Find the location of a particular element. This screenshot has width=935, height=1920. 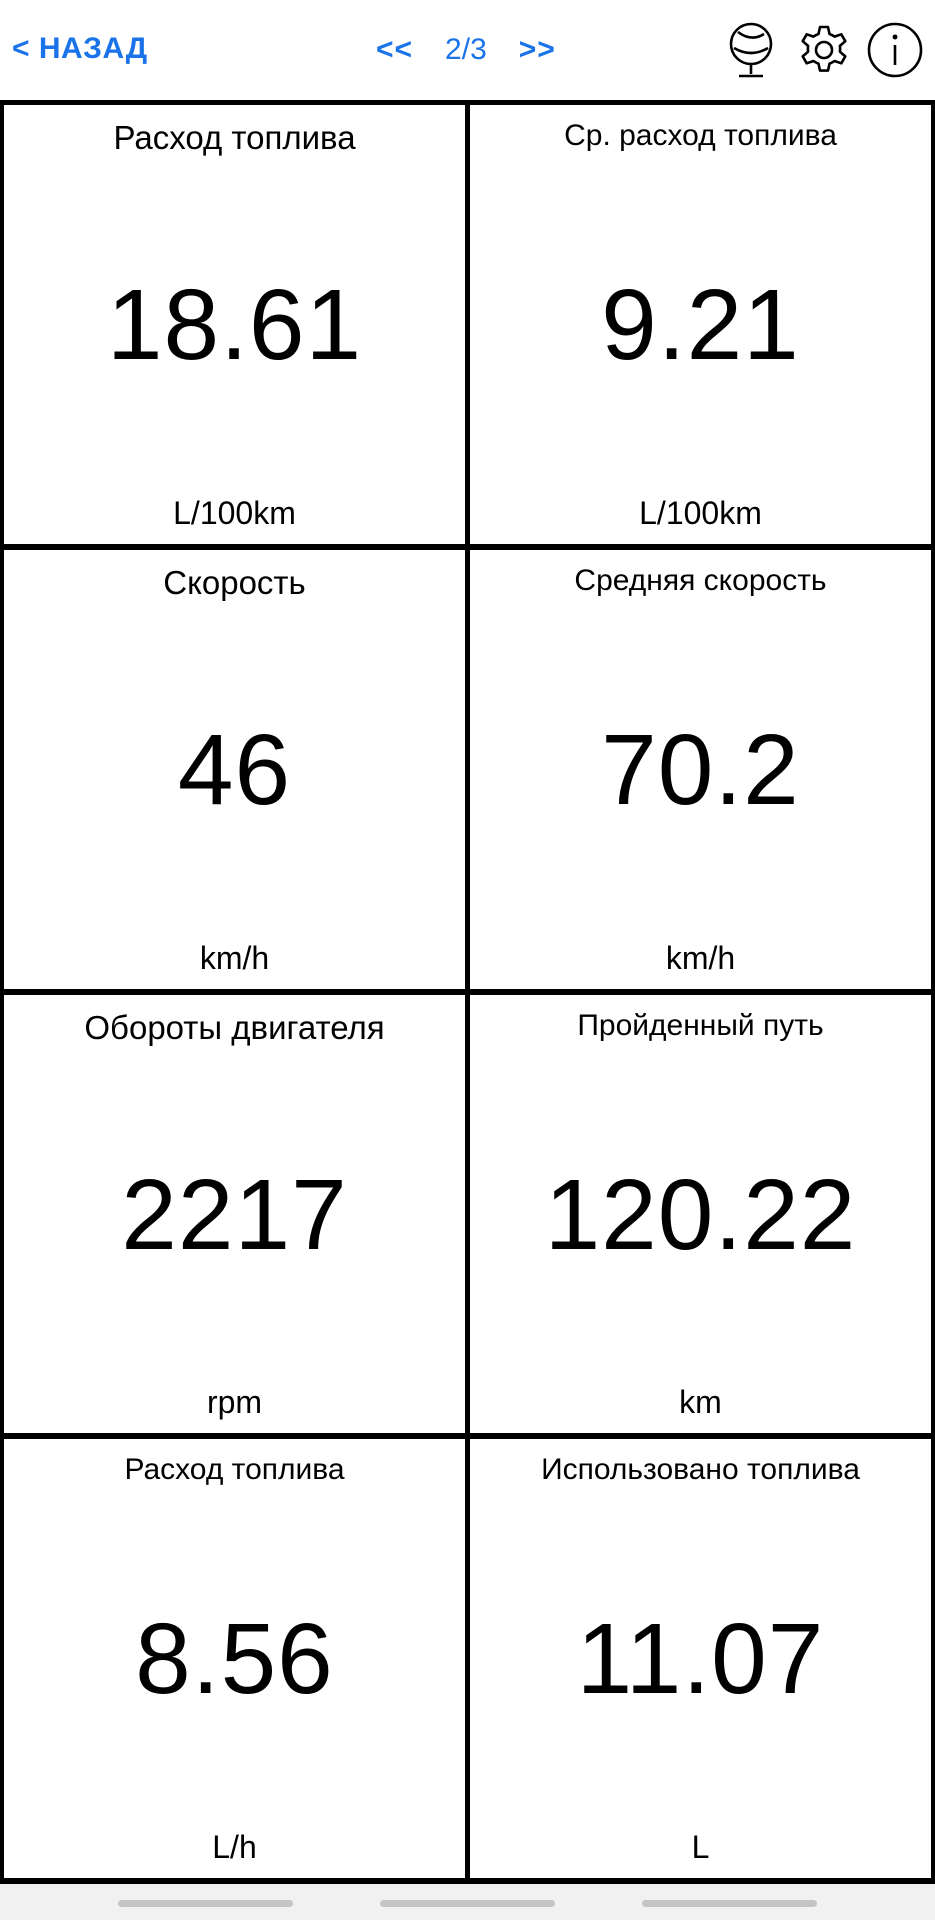

tile-engine-rpm: Обороты двигателя 2217 rpm is located at coordinates (232, 1217).